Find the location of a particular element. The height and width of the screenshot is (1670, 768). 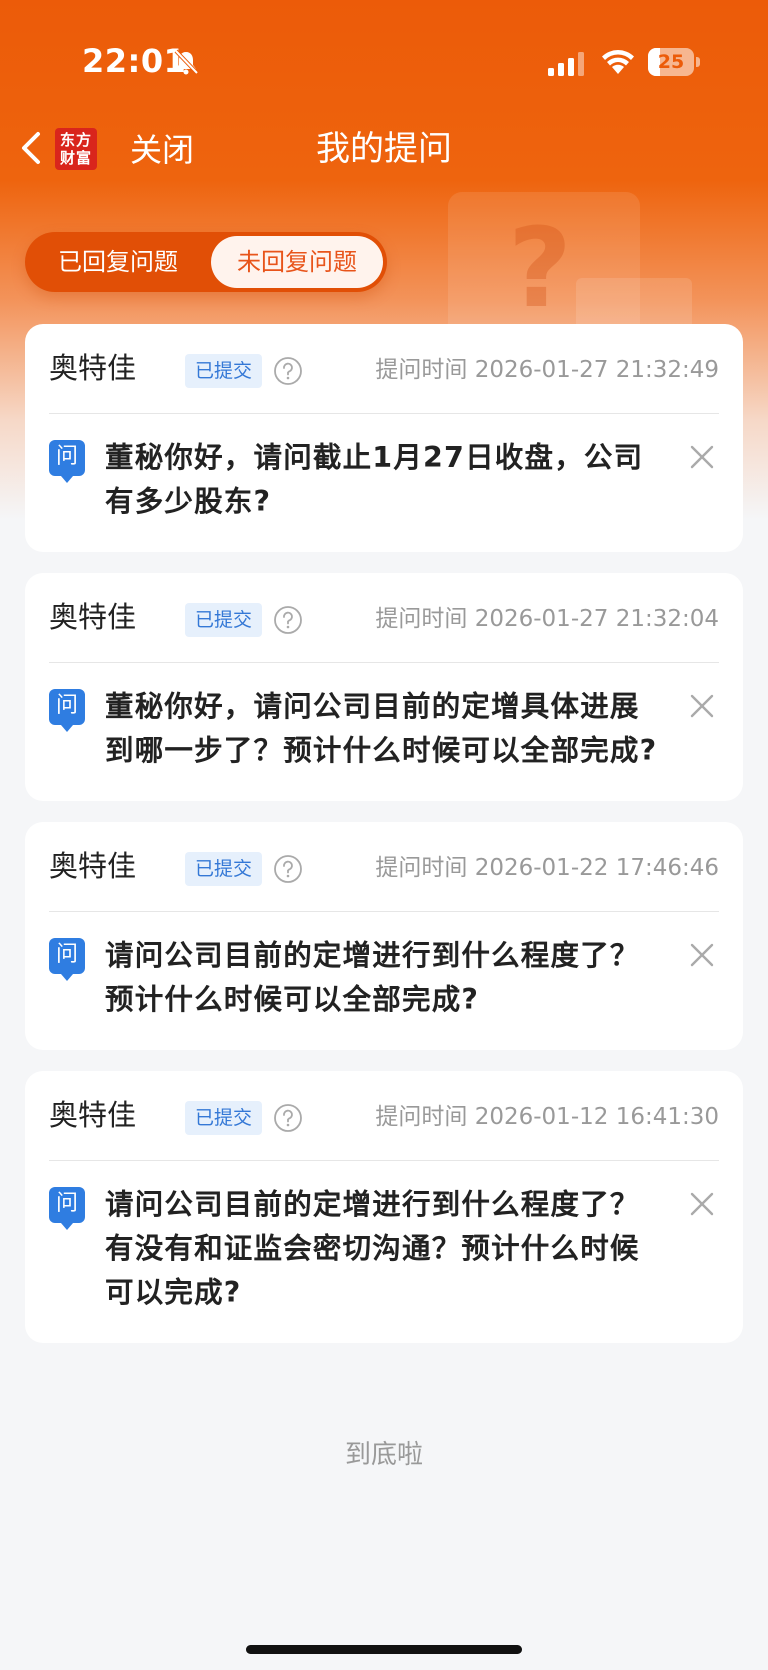

end-of-list-text: 到底啦 is located at coordinates (383, 1455).